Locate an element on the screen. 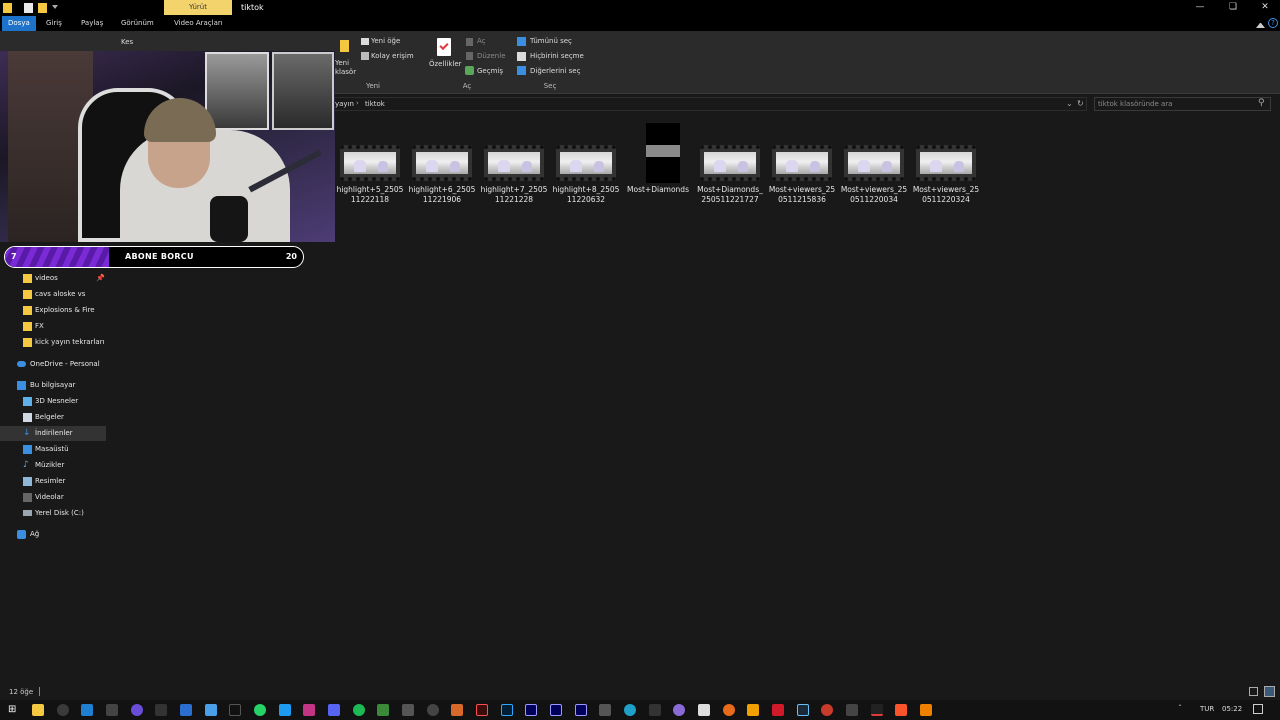 The height and width of the screenshot is (720, 1280). instagram-taskbar-icon is located at coordinates (309, 710).